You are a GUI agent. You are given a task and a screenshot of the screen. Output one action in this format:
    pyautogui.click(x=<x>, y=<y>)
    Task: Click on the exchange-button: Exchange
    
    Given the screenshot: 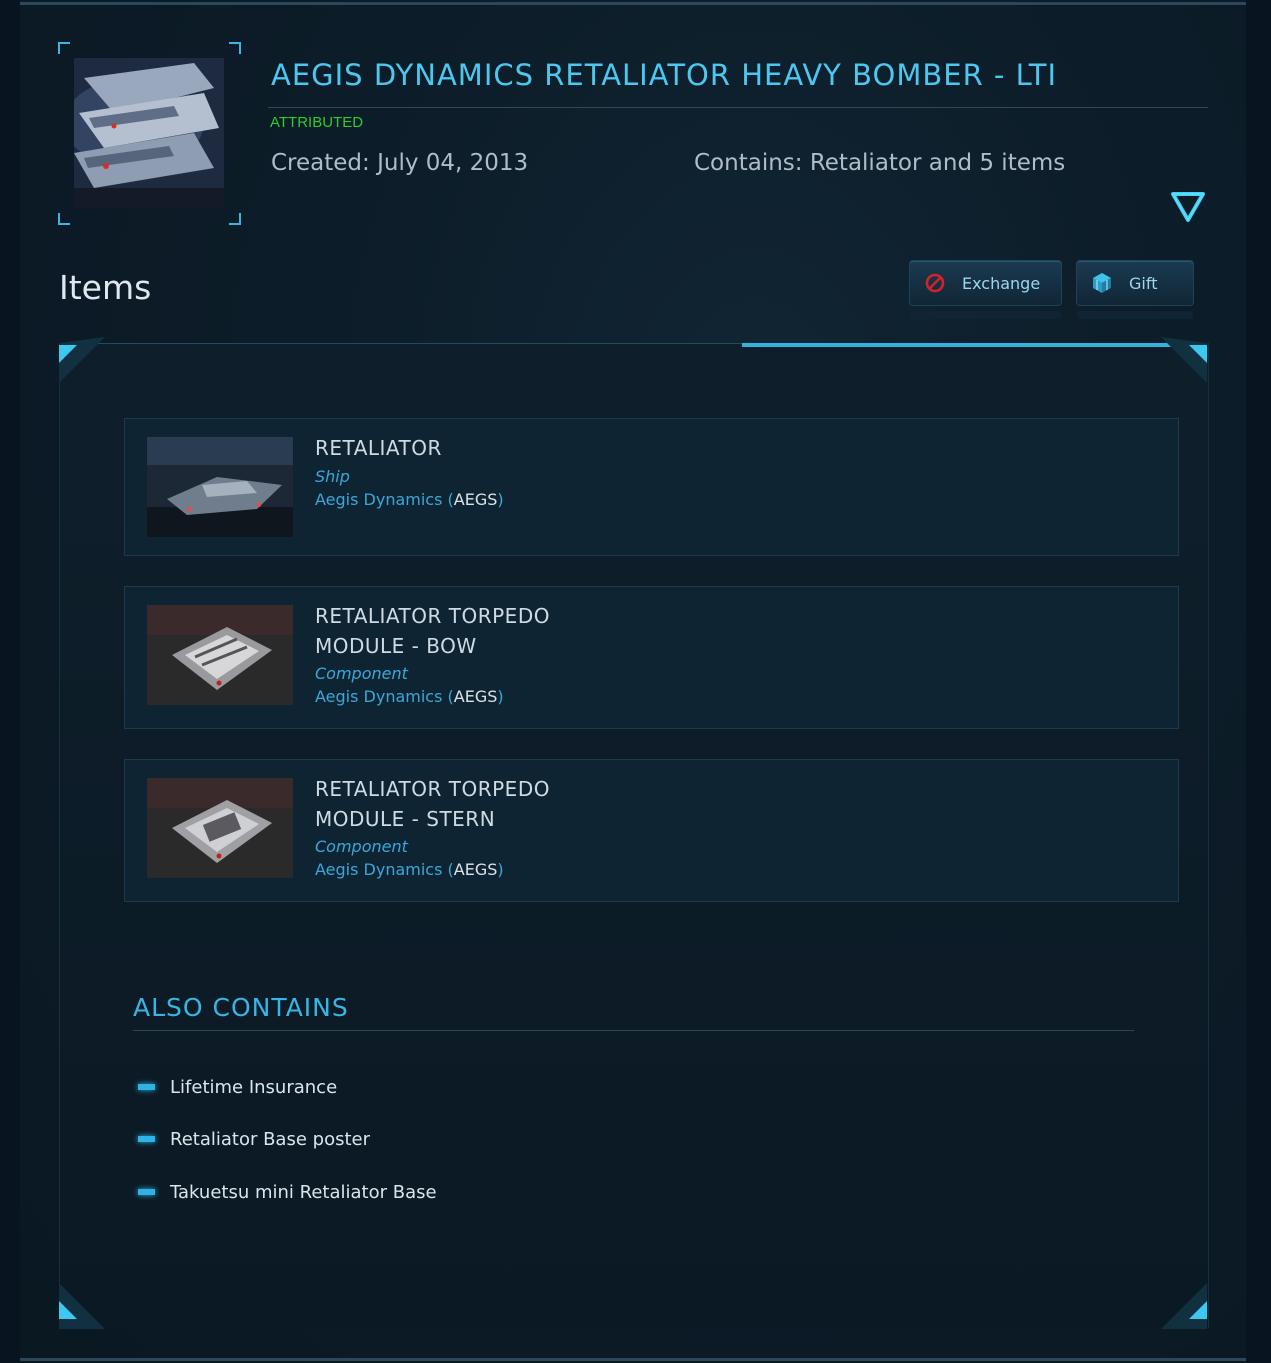 What is the action you would take?
    pyautogui.click(x=985, y=289)
    